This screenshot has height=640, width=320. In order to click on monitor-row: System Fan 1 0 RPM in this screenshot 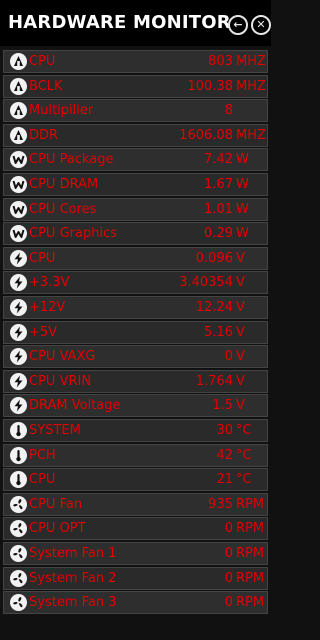, I will do `click(135, 553)`.